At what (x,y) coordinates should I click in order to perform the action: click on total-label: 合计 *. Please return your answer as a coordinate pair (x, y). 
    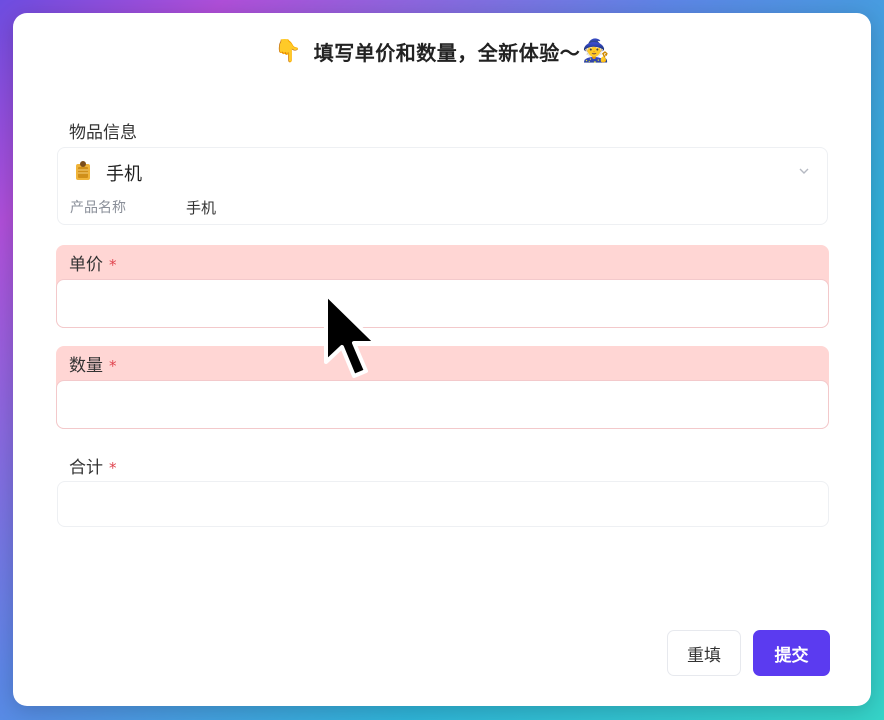
    Looking at the image, I should click on (93, 468).